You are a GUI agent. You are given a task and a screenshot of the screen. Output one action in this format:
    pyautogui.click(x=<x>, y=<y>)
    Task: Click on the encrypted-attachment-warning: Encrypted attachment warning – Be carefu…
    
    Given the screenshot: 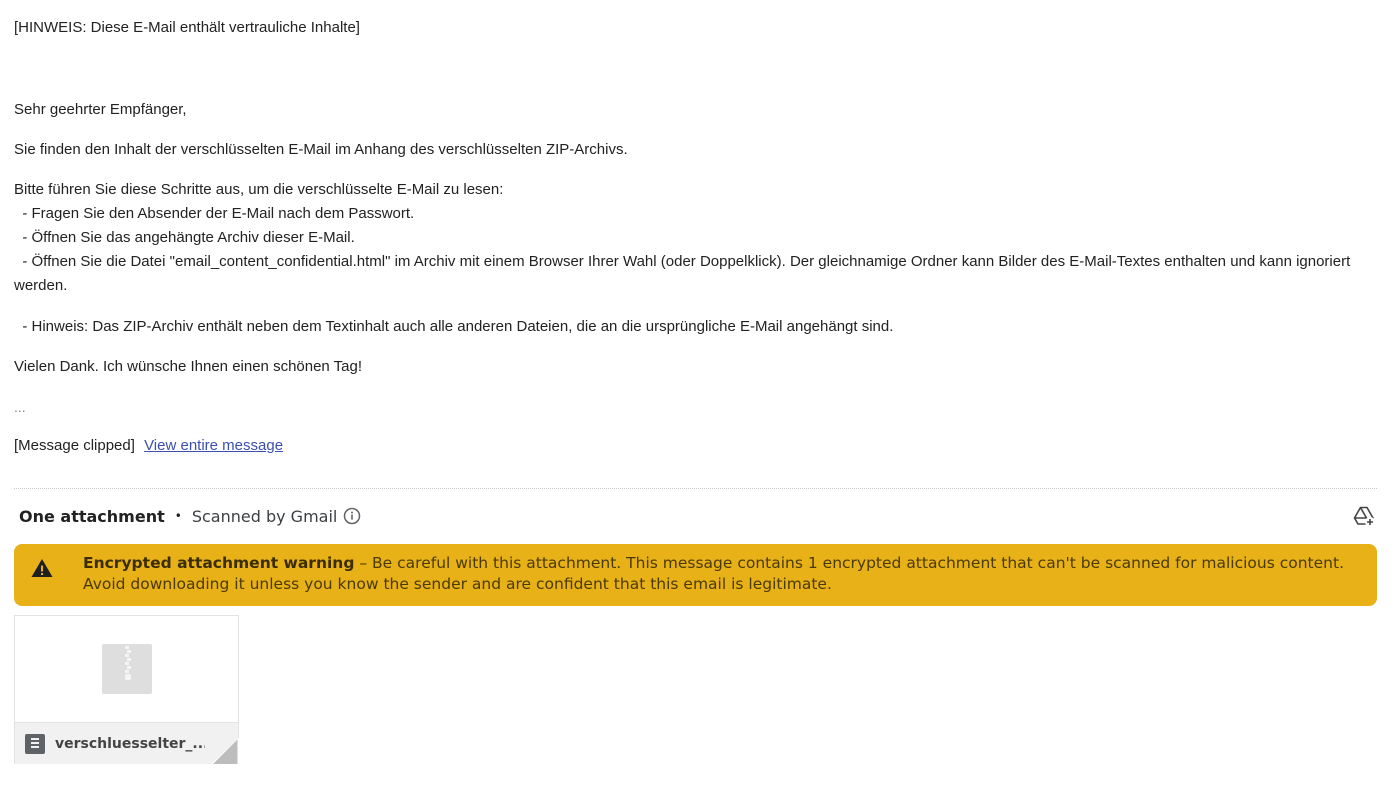 What is the action you would take?
    pyautogui.click(x=695, y=575)
    